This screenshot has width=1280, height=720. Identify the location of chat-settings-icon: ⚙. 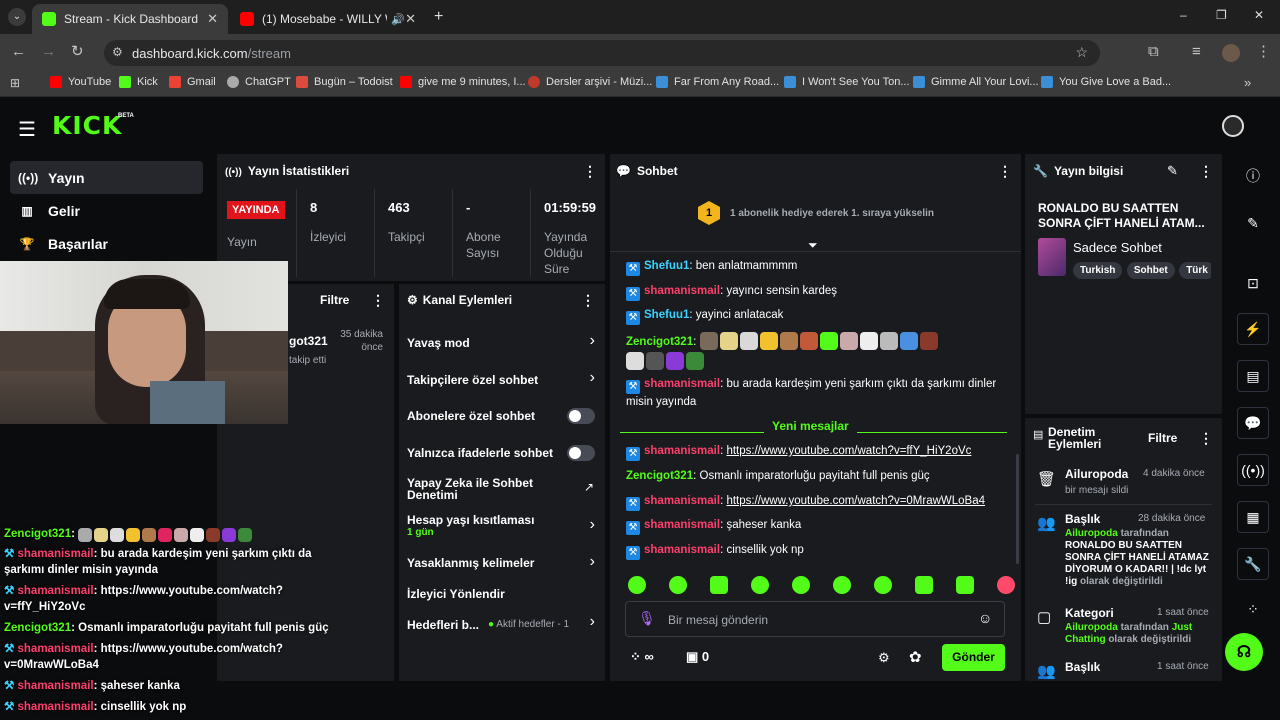
(884, 658).